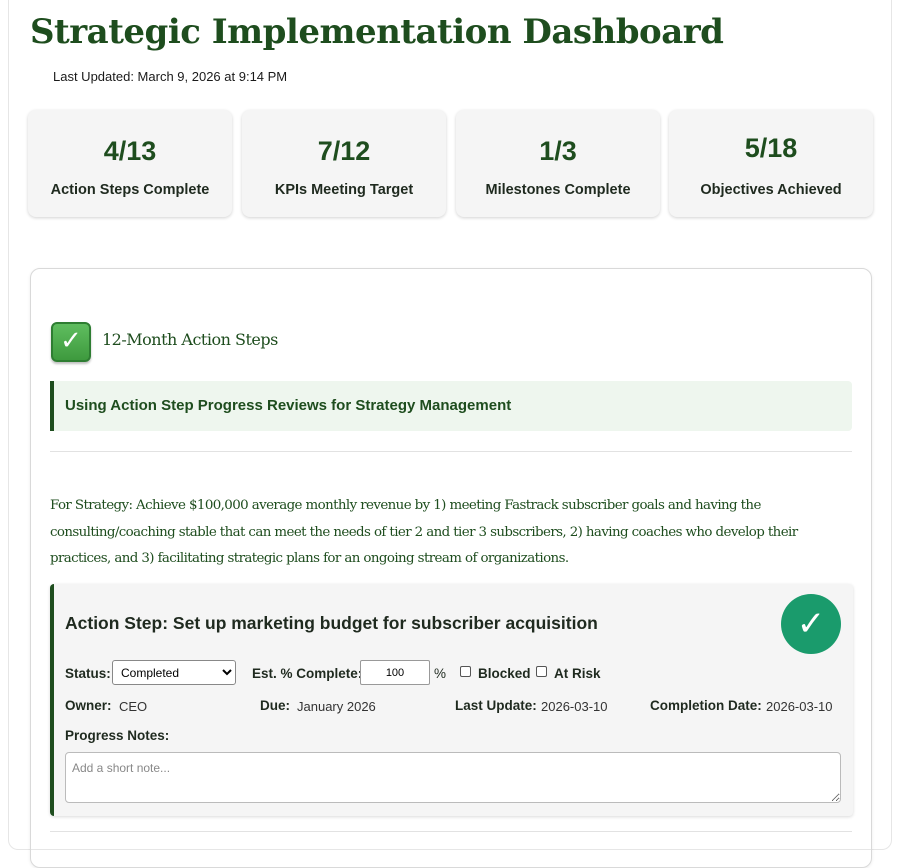 This screenshot has width=900, height=868. What do you see at coordinates (130, 190) in the screenshot?
I see `stat-label: Action Steps Complete` at bounding box center [130, 190].